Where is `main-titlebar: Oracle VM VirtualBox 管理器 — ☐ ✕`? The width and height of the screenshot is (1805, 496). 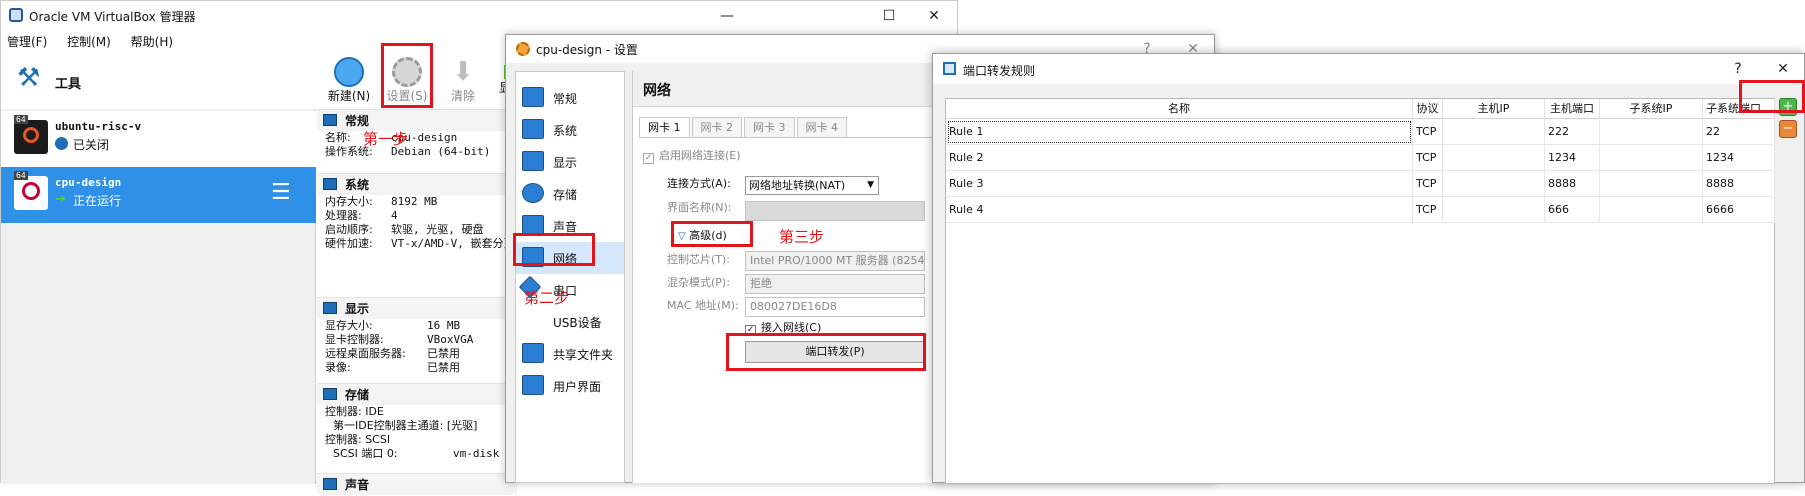 main-titlebar: Oracle VM VirtualBox 管理器 — ☐ ✕ is located at coordinates (479, 16).